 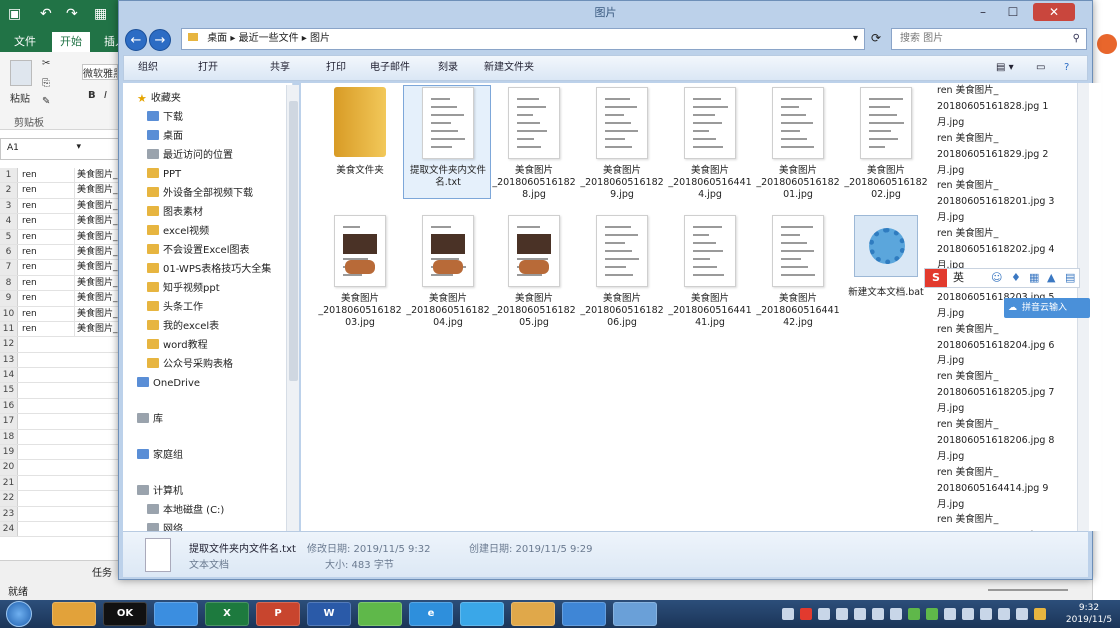 I want to click on ime-menu-icon: ▤, so click(x=1070, y=278).